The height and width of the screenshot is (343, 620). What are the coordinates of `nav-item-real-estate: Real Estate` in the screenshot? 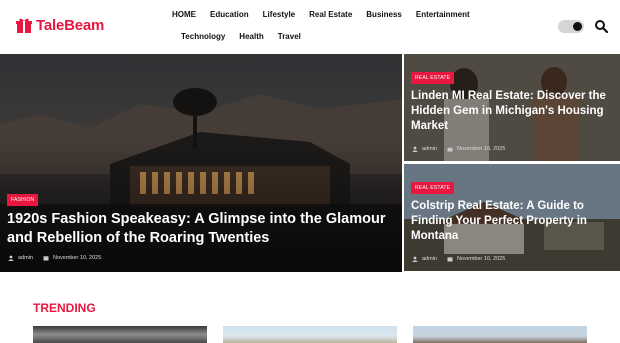 It's located at (330, 14).